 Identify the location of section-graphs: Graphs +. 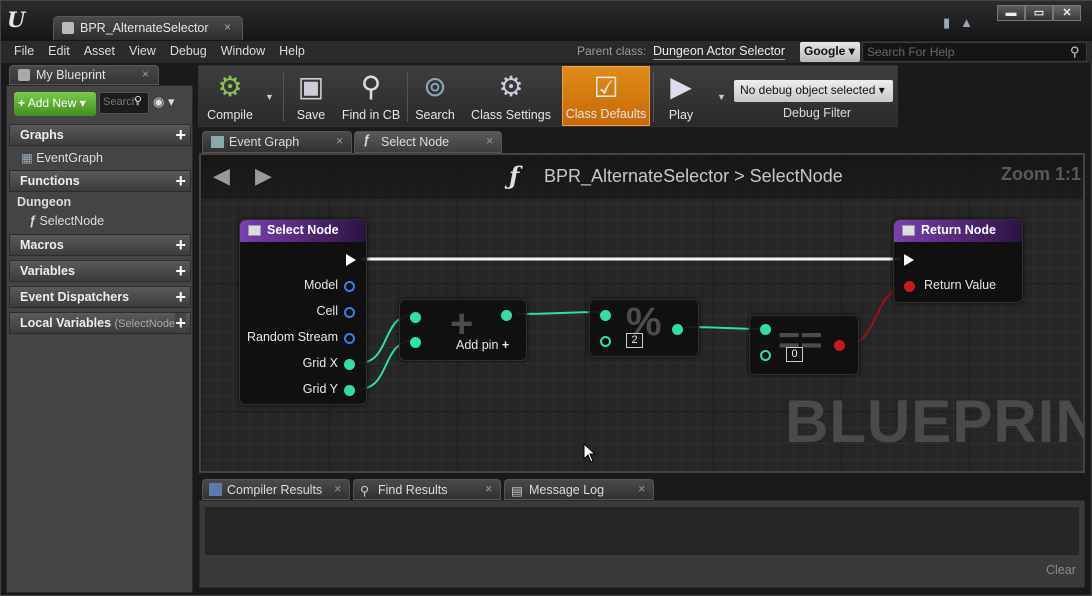
(100, 135).